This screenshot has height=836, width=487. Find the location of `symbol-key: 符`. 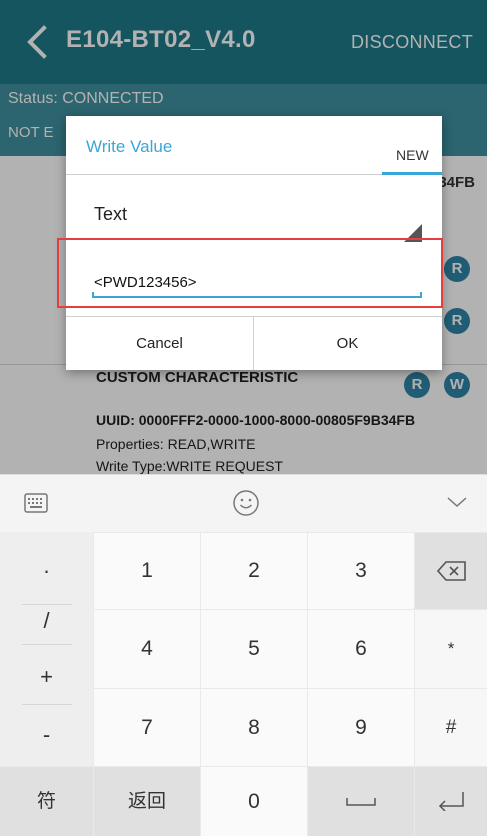

symbol-key: 符 is located at coordinates (46, 801).